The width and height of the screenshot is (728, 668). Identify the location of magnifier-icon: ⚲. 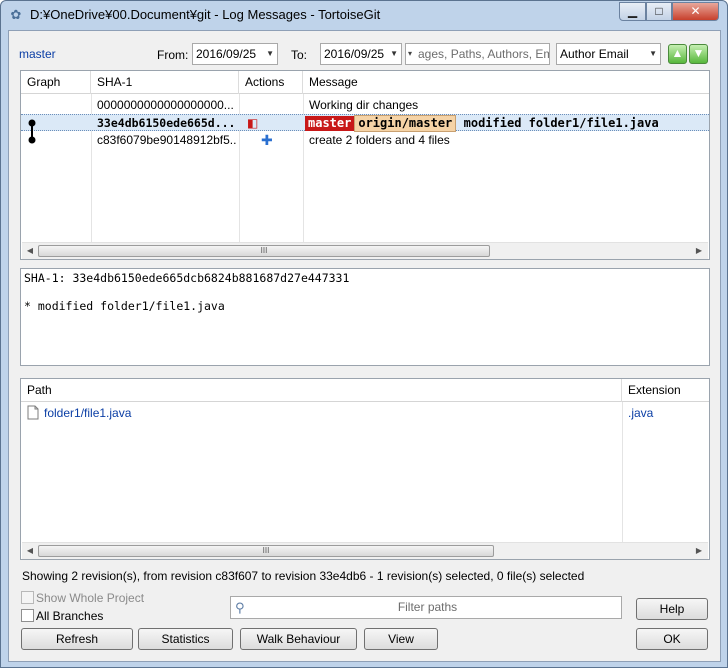
(240, 607).